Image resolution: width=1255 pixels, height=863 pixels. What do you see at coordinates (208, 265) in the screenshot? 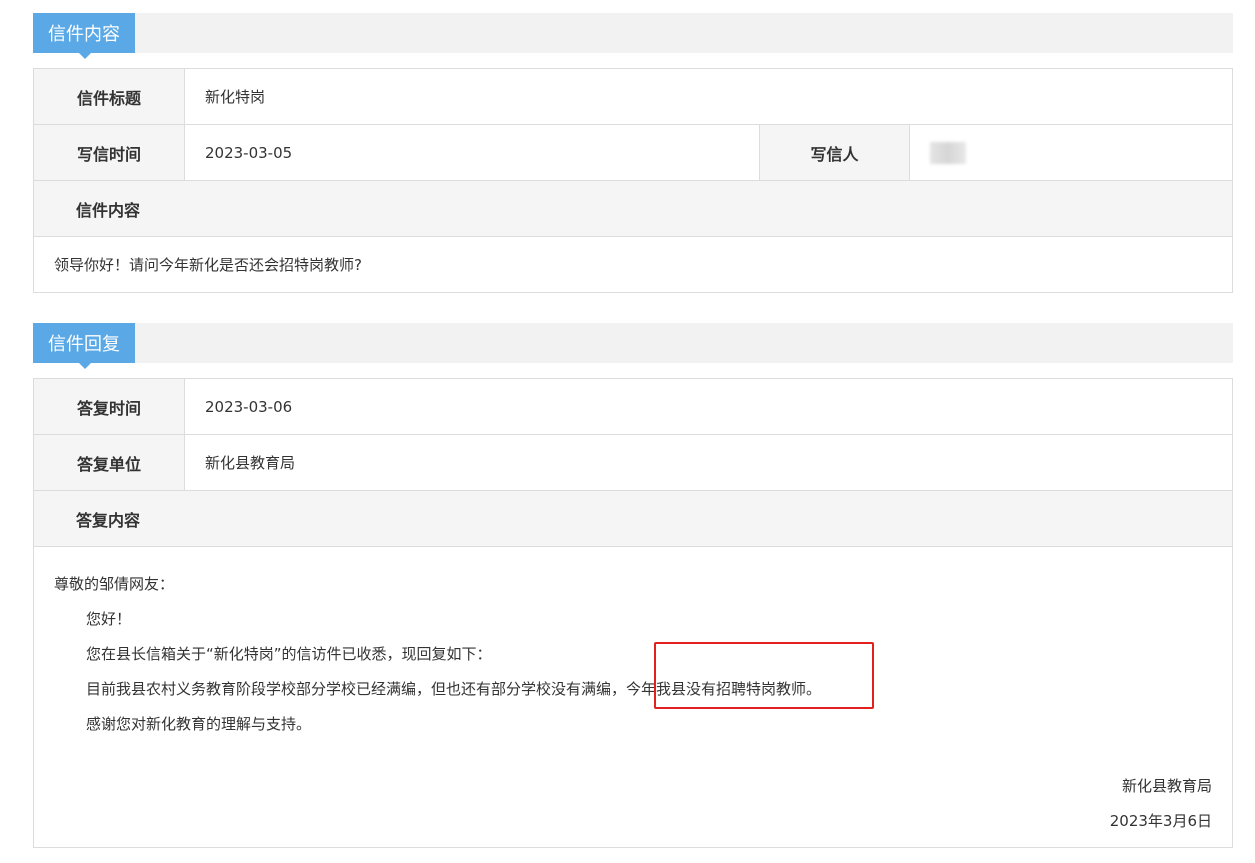
I see `letter-content-value: 领导你好！请问今年新化是否还会招特岗教师?` at bounding box center [208, 265].